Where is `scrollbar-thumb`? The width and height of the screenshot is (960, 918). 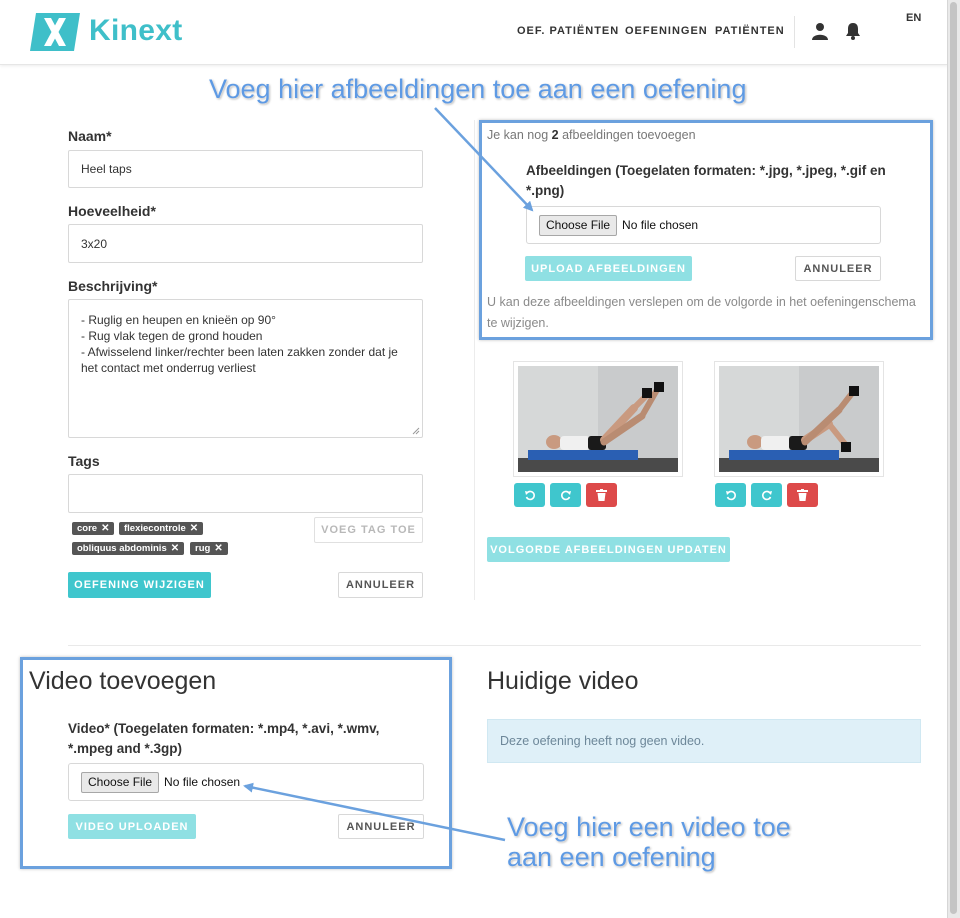 scrollbar-thumb is located at coordinates (953, 458).